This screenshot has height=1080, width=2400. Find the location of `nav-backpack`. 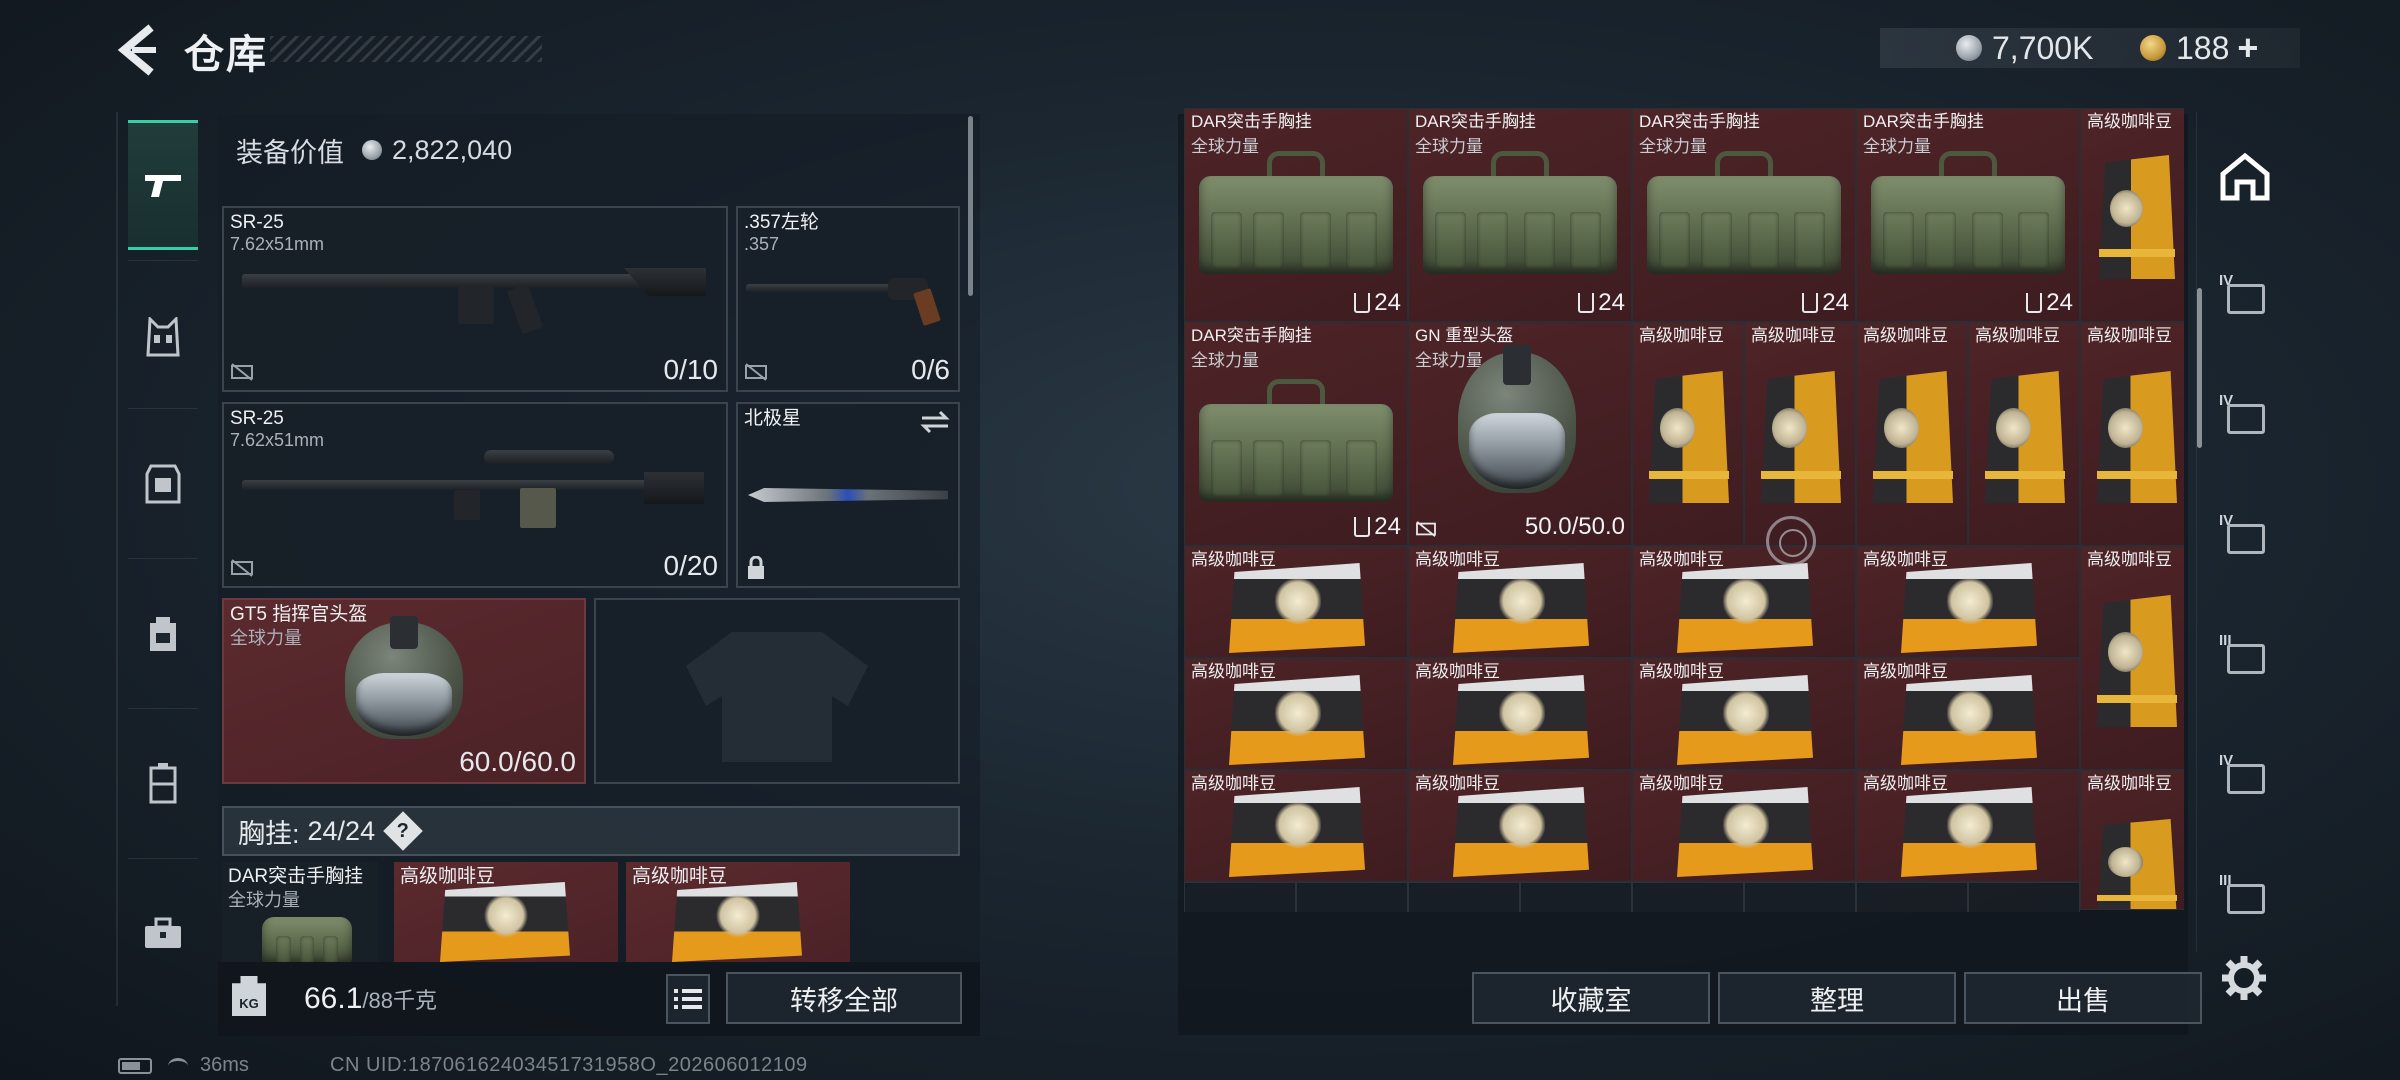

nav-backpack is located at coordinates (163, 633).